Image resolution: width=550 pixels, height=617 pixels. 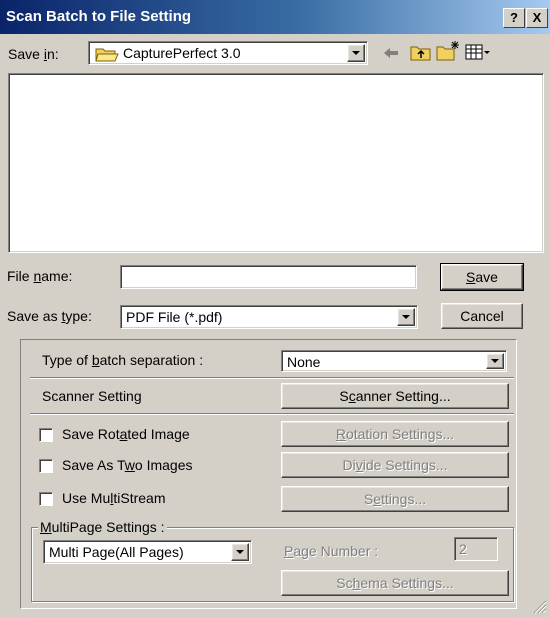 I want to click on folder-icon, so click(x=107, y=55).